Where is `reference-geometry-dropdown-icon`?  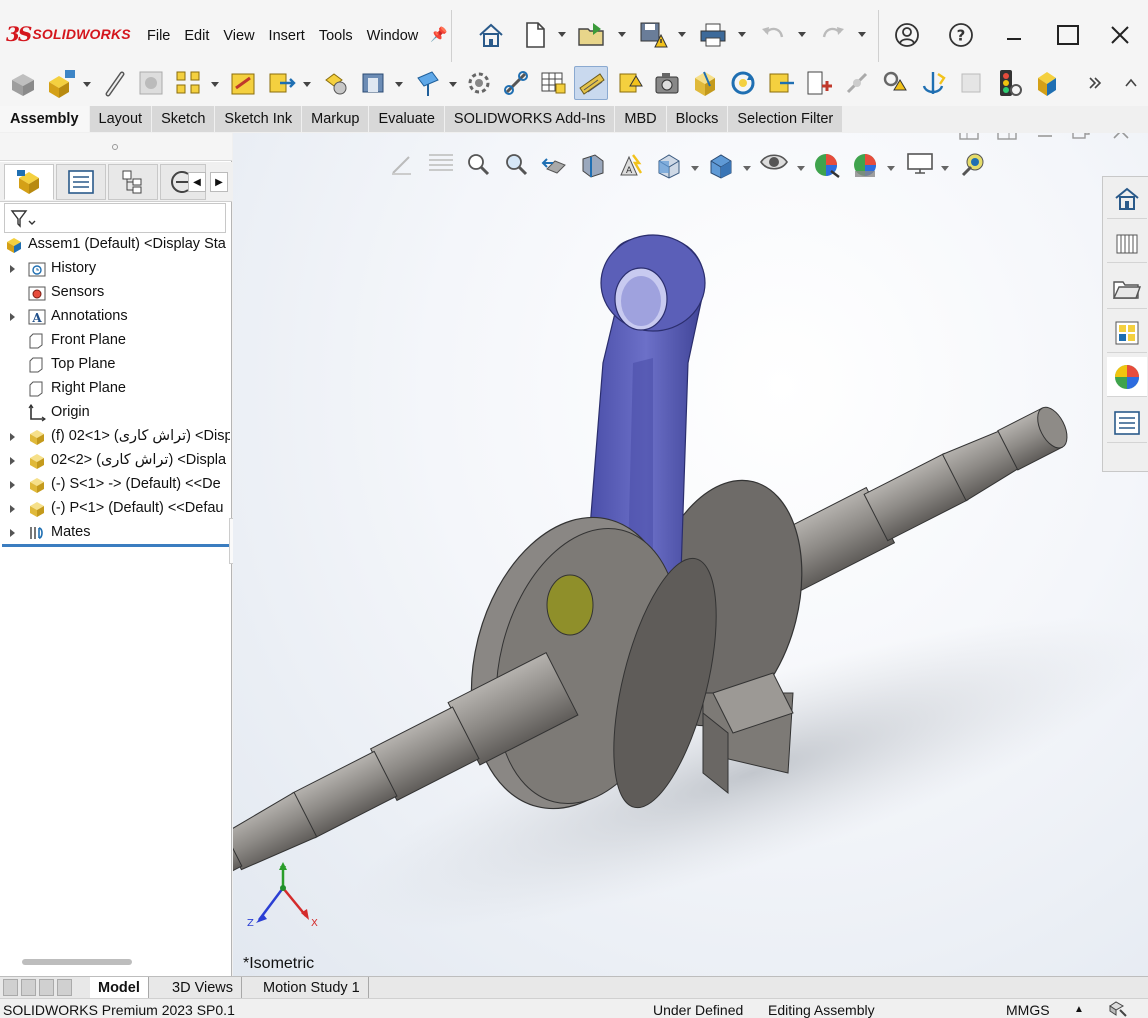
reference-geometry-dropdown-icon is located at coordinates (454, 84).